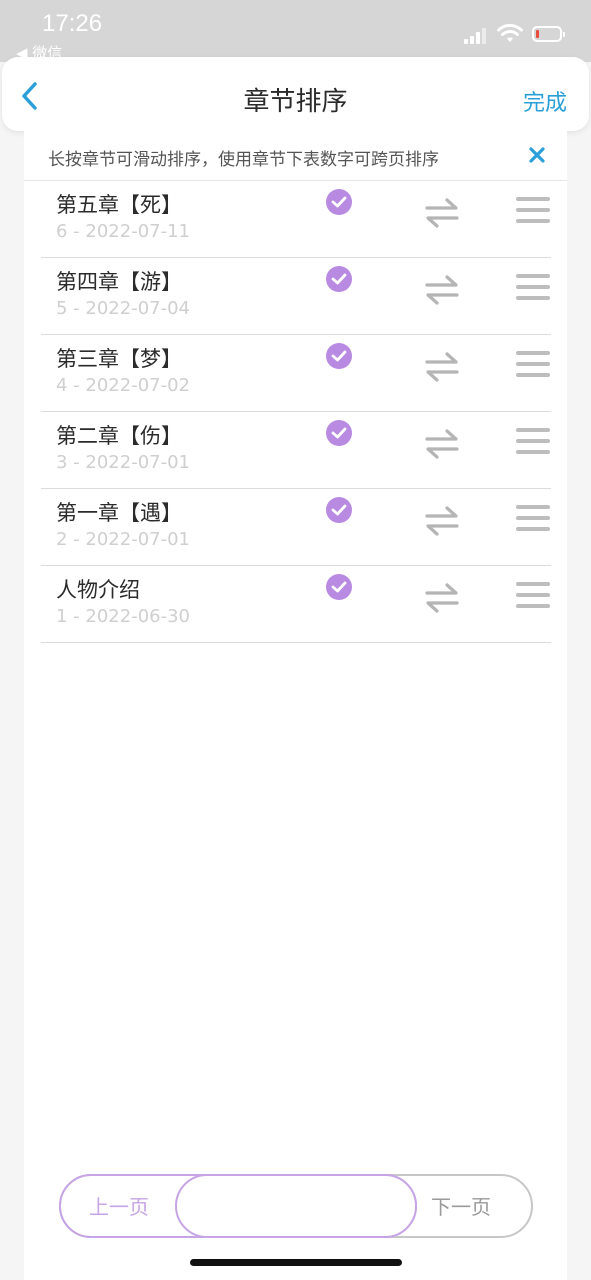 Image resolution: width=591 pixels, height=1280 pixels. What do you see at coordinates (296, 527) in the screenshot?
I see `chapter-row: 第一章【遇】 2 - 2022-07-01` at bounding box center [296, 527].